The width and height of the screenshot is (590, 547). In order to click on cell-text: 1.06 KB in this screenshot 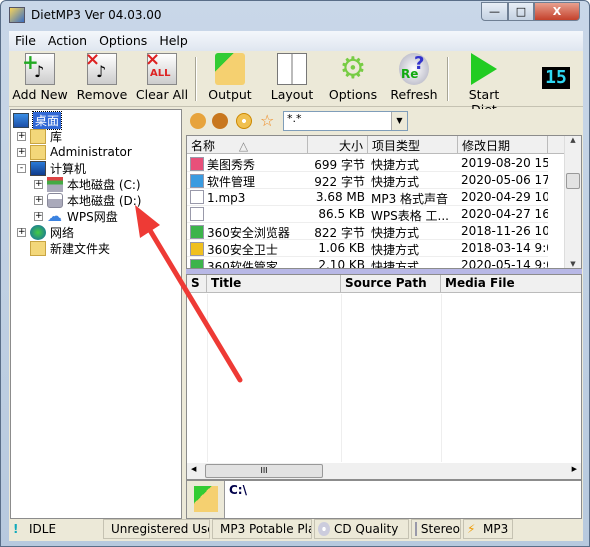, I will do `click(341, 248)`.